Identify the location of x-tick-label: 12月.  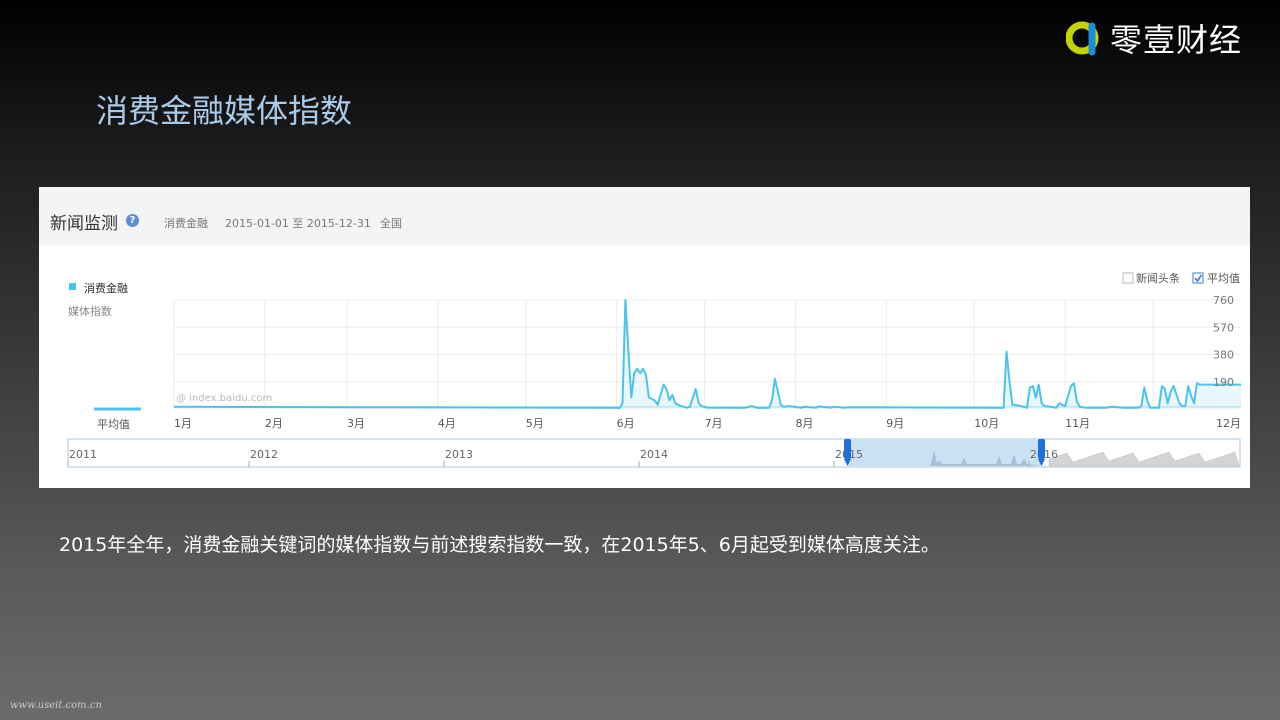
(1228, 423).